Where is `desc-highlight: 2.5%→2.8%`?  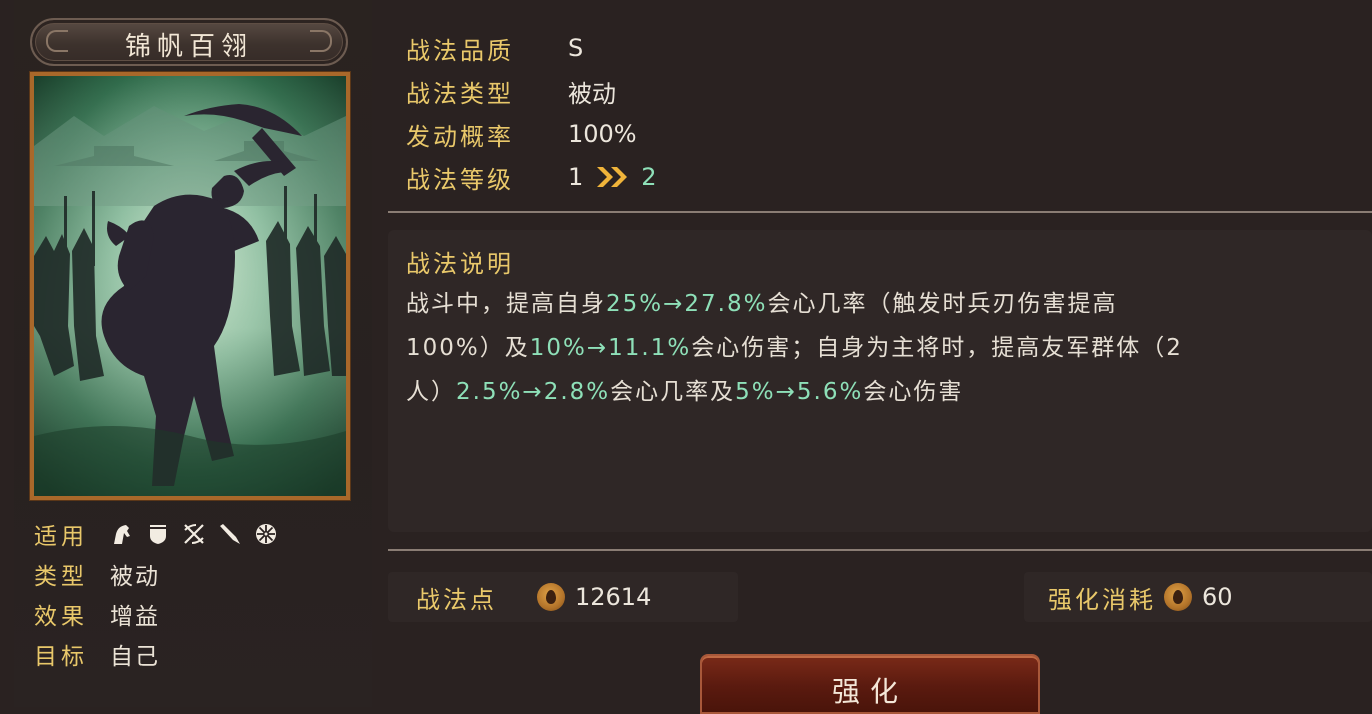
desc-highlight: 2.5%→2.8% is located at coordinates (533, 392).